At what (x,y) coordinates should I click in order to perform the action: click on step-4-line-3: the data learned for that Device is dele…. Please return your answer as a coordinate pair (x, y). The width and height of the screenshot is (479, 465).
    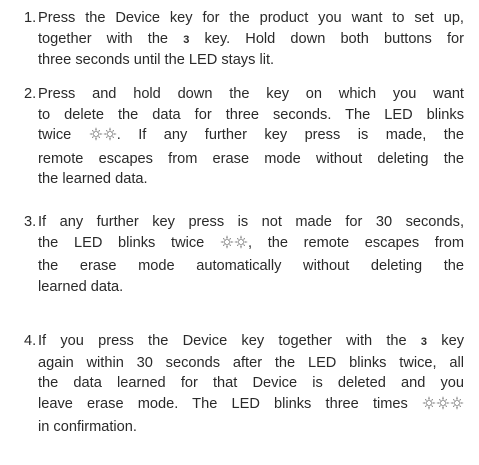
    Looking at the image, I should click on (251, 383).